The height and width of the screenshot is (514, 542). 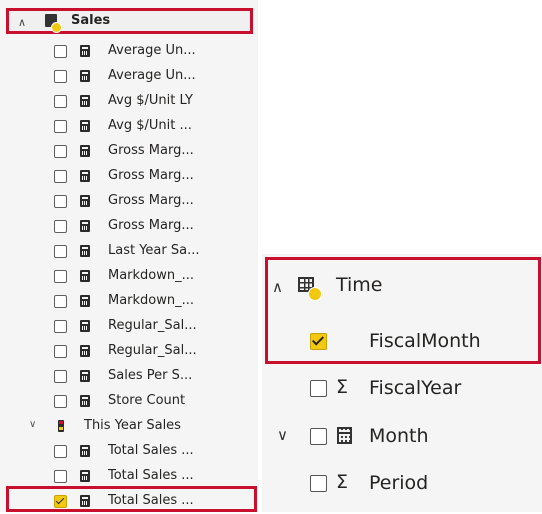 I want to click on sales-table-header: ∧ Sales, so click(x=129, y=21).